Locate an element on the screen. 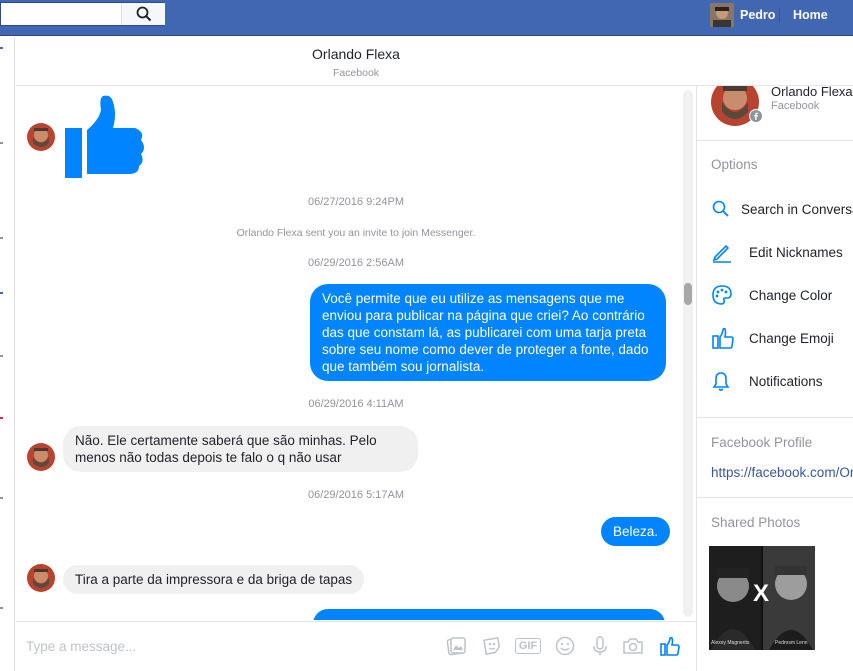  user-avatar is located at coordinates (722, 15).